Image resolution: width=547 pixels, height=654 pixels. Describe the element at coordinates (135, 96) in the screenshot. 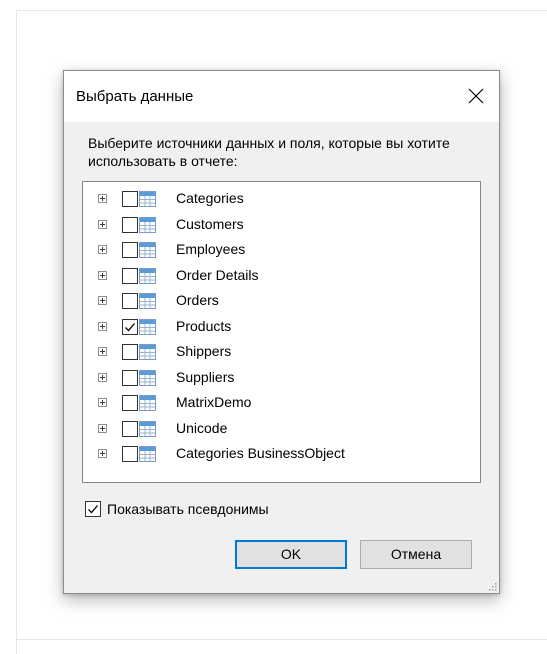

I see `dialog-title: Выбрать данные` at that location.